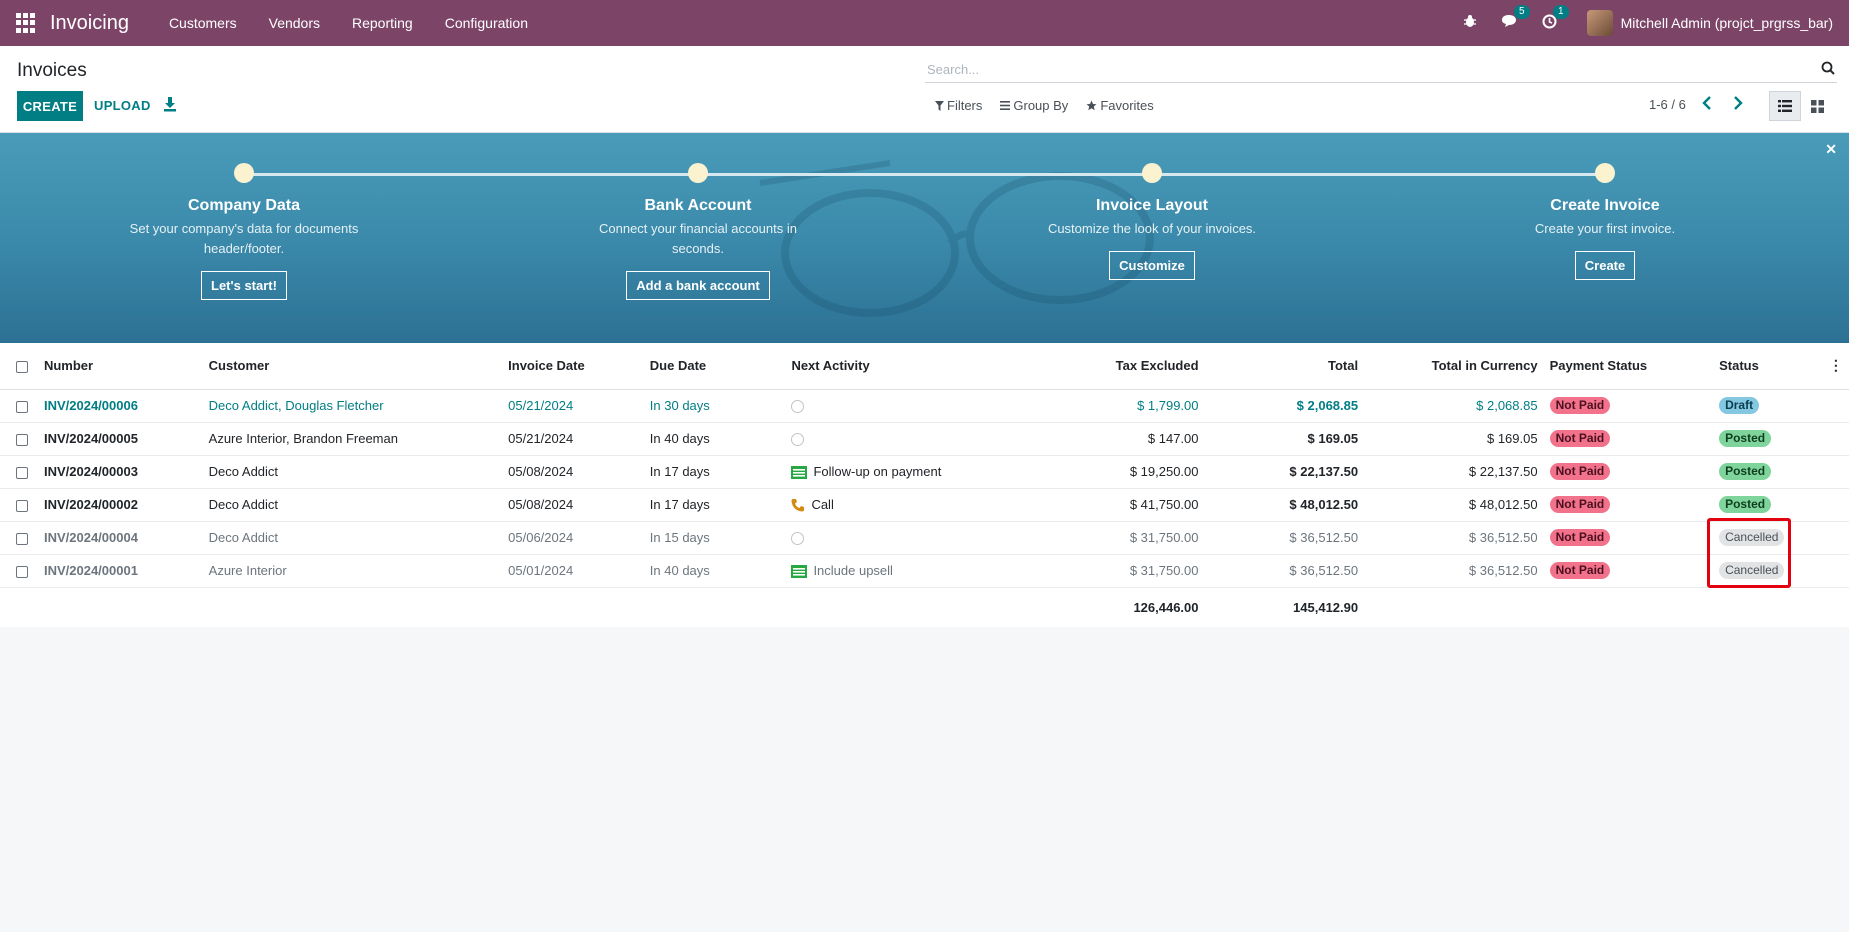 The image size is (1849, 932). I want to click on cell-customer: Deco Addict, Douglas Fletcher, so click(296, 405).